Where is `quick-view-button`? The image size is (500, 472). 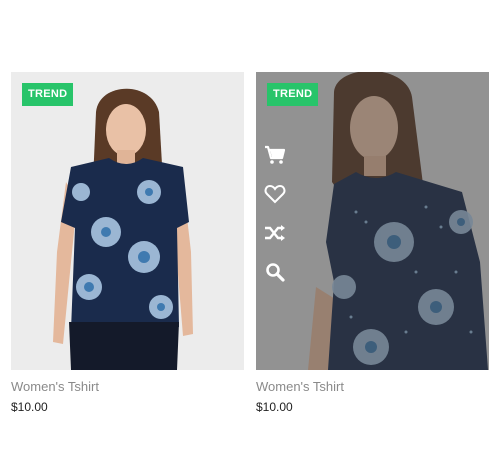 quick-view-button is located at coordinates (275, 272).